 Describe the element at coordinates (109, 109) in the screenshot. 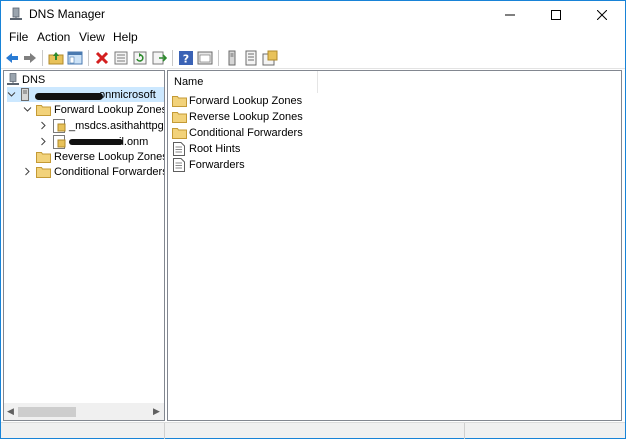

I see `tree-node-label: Forward Lookup Zones` at that location.